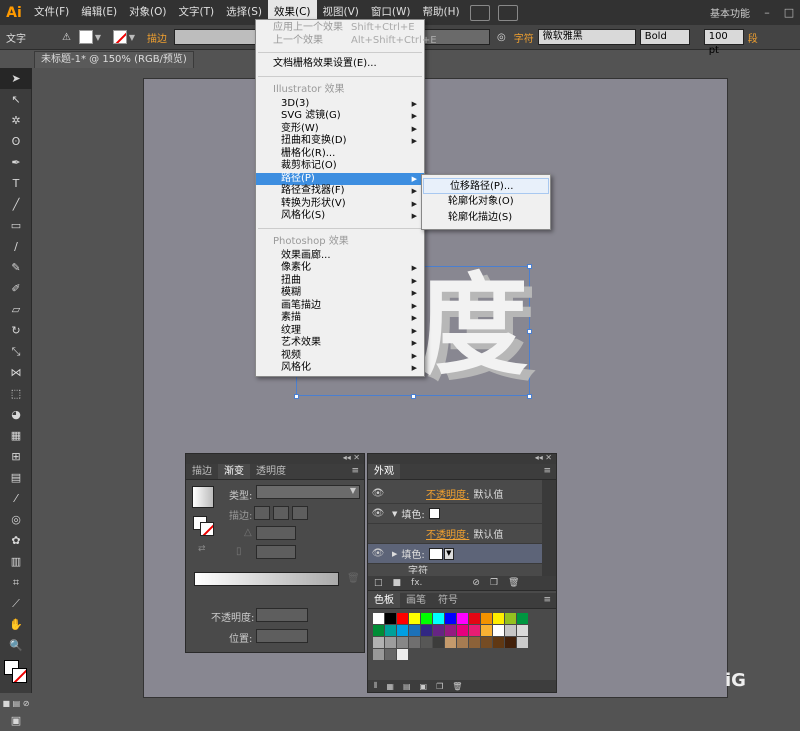 The width and height of the screenshot is (800, 731). I want to click on type-tool-icon: T, so click(16, 183).